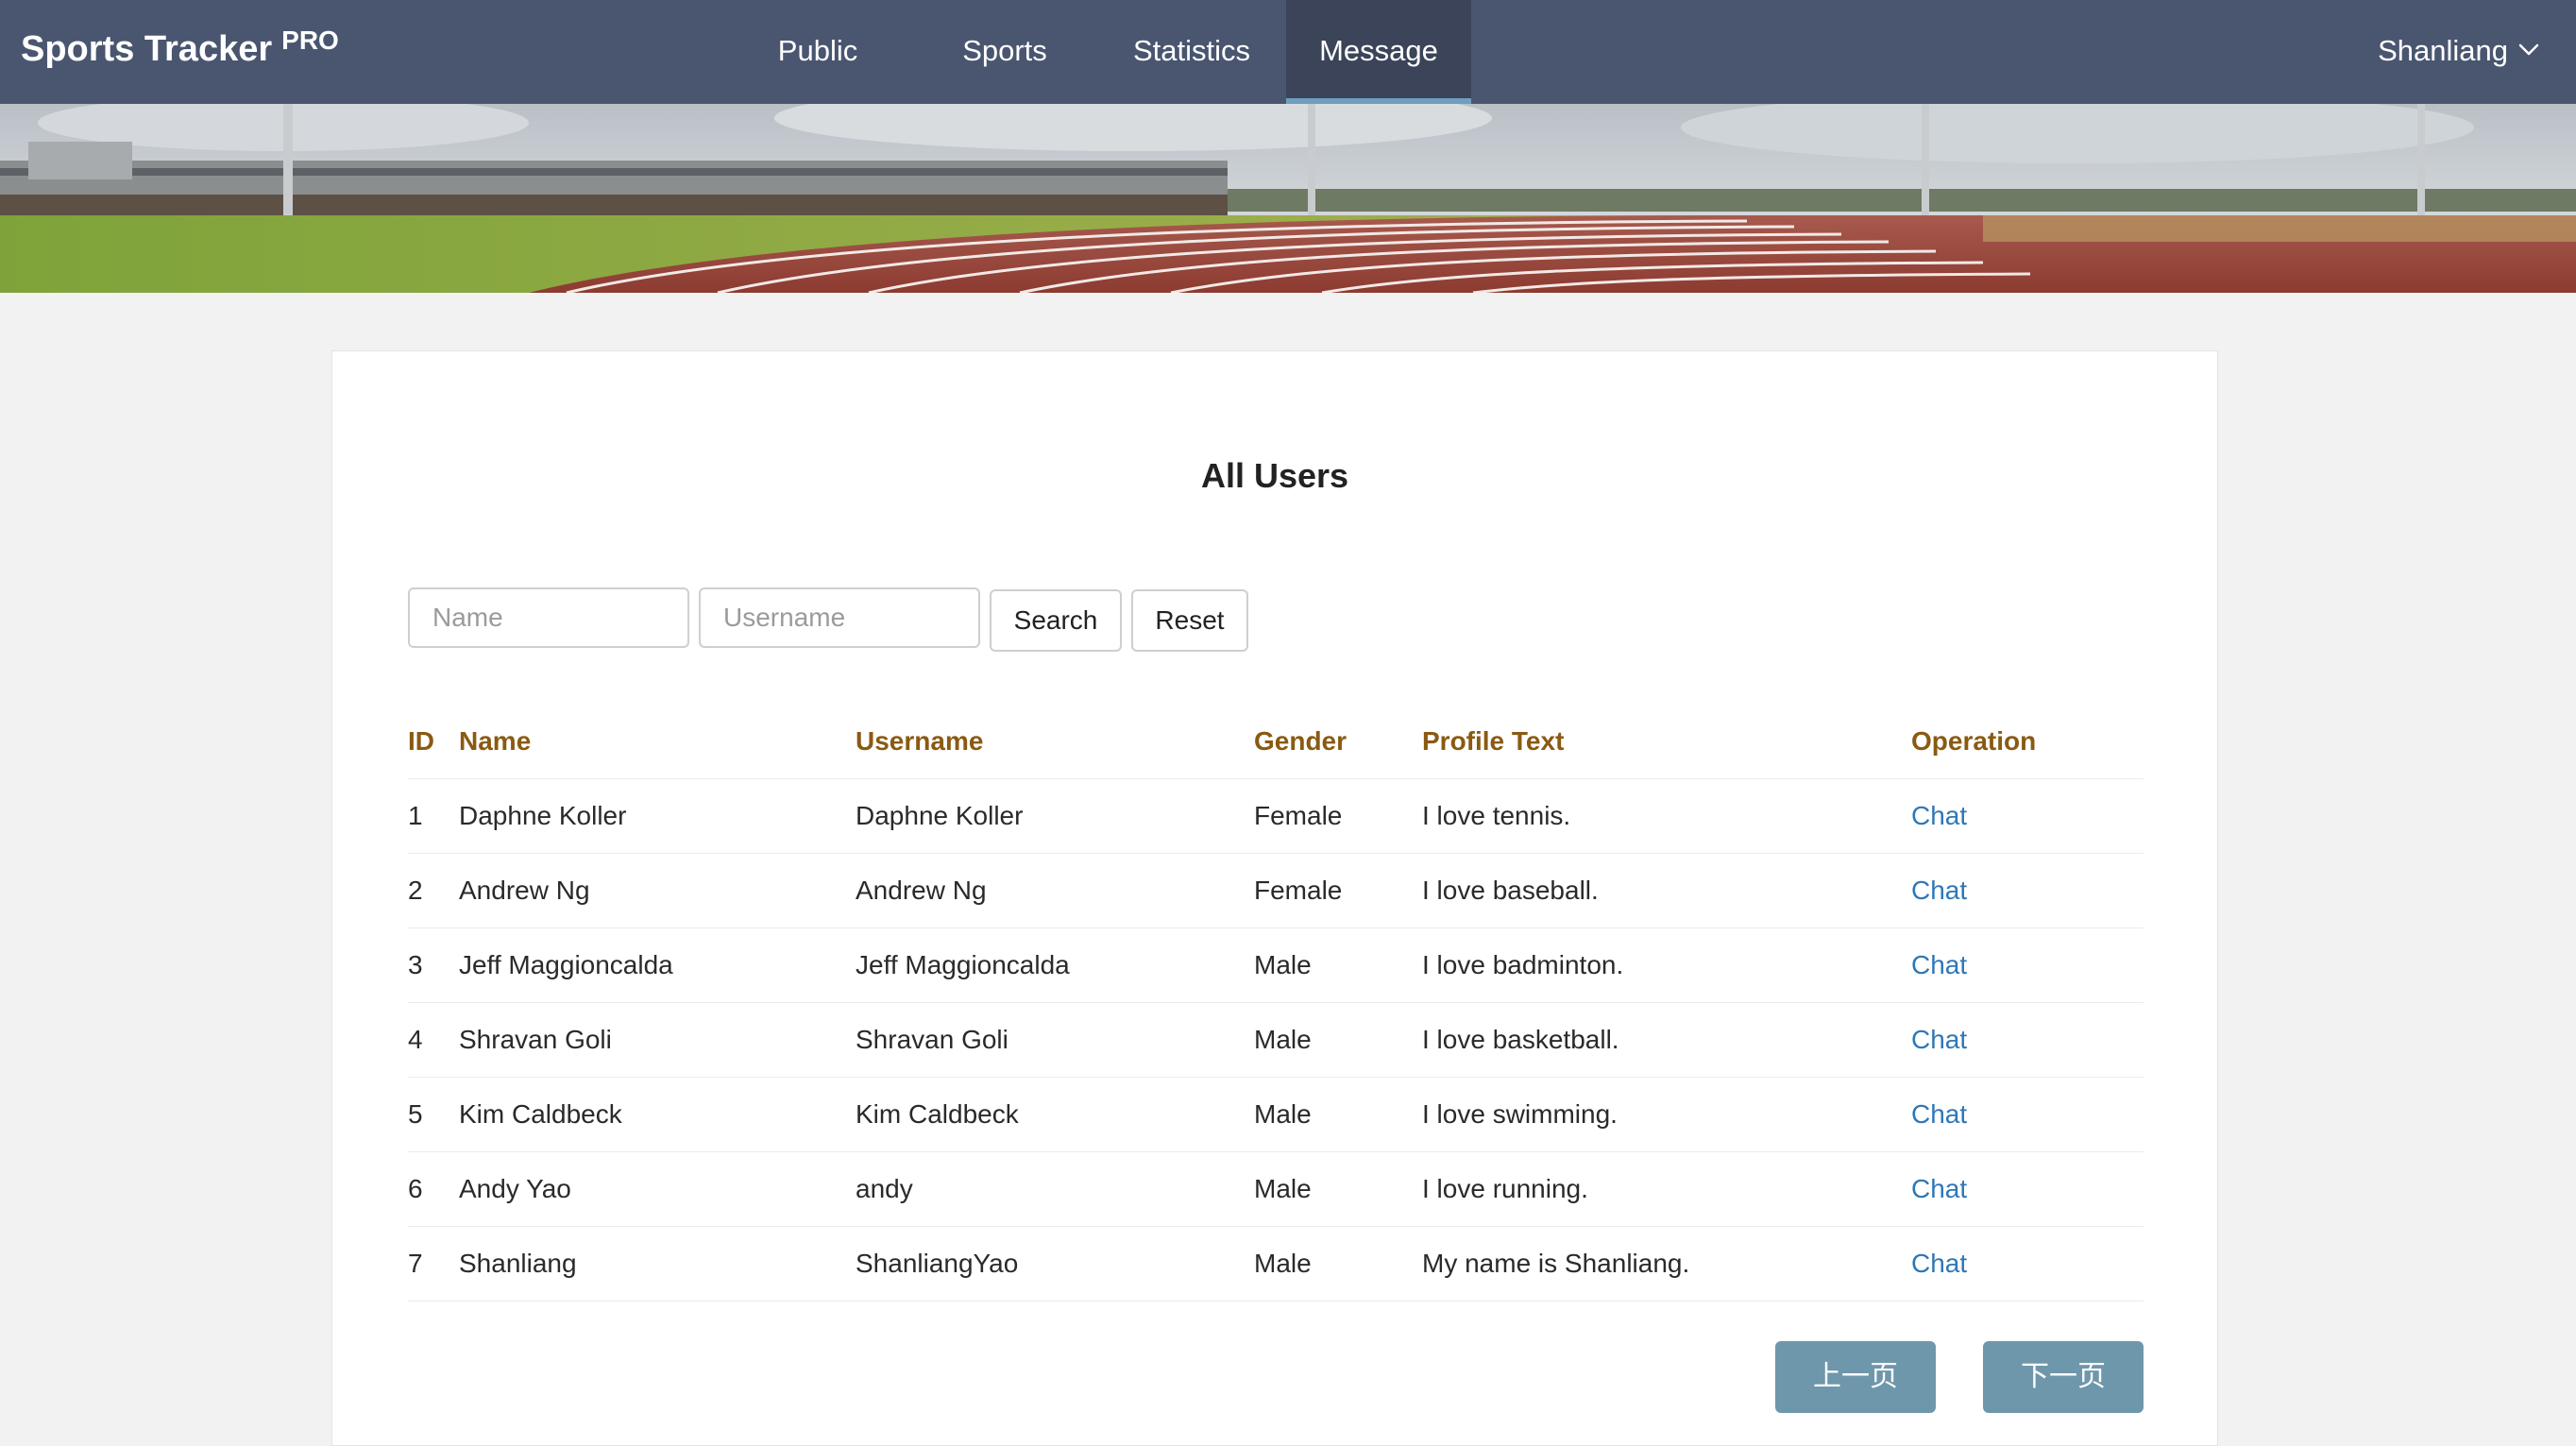 The width and height of the screenshot is (2576, 1446). I want to click on cell-name: Shanliang, so click(518, 1263).